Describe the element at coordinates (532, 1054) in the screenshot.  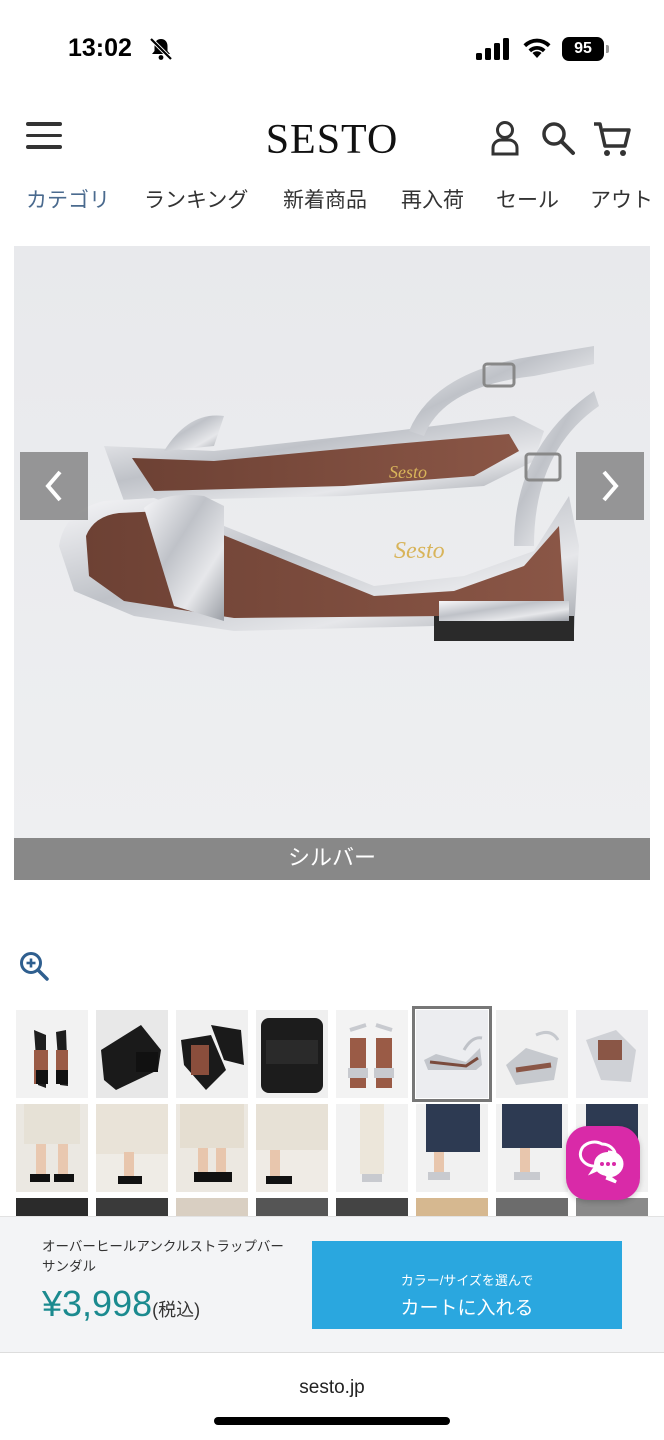
I see `thumbnail-silver-sandal-angle` at that location.